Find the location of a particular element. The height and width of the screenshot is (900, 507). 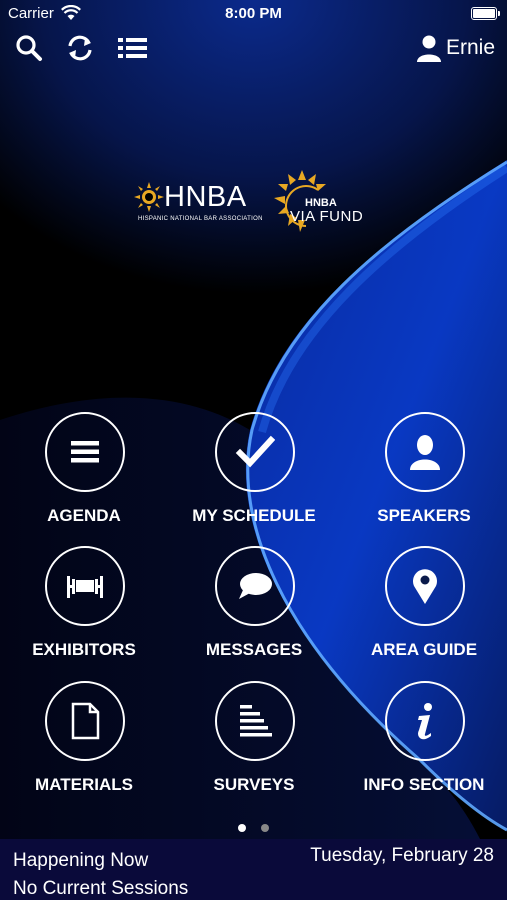

agenda-icon is located at coordinates (85, 452).